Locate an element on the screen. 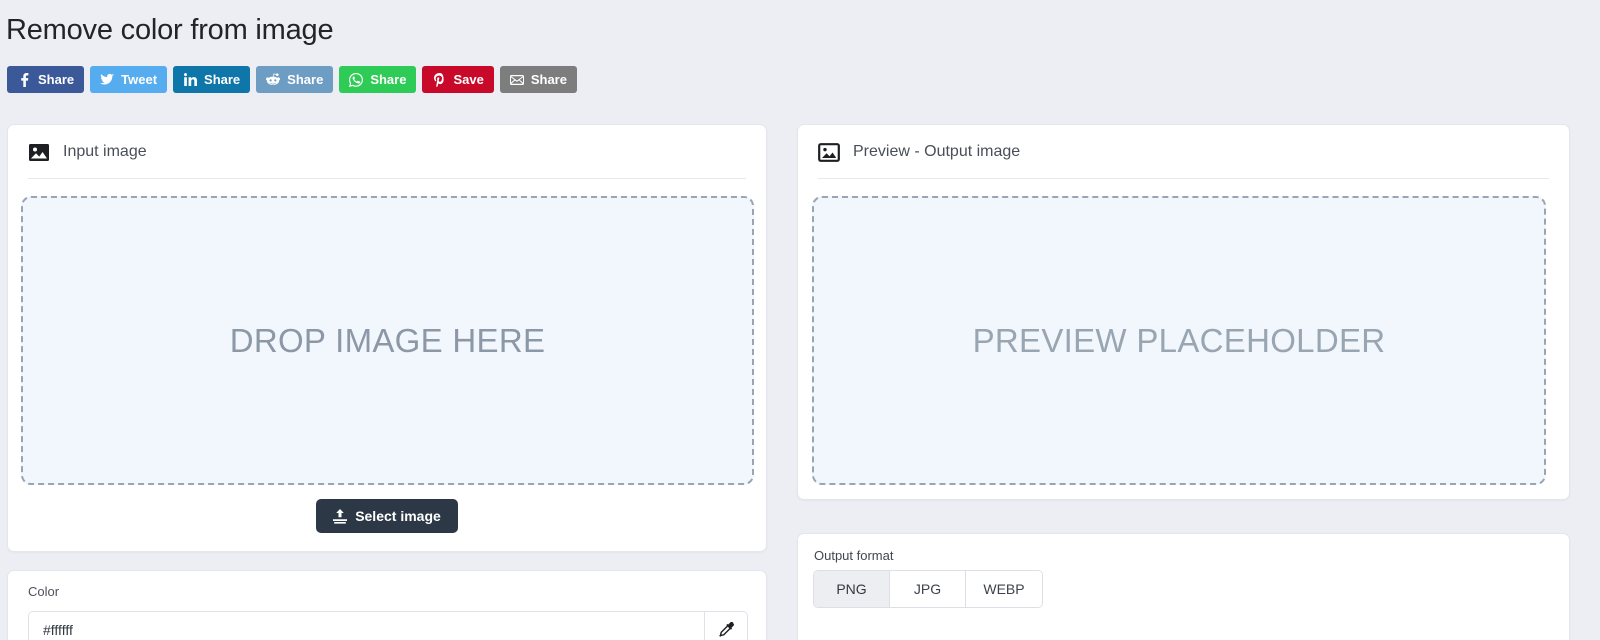  color-input is located at coordinates (366, 625).